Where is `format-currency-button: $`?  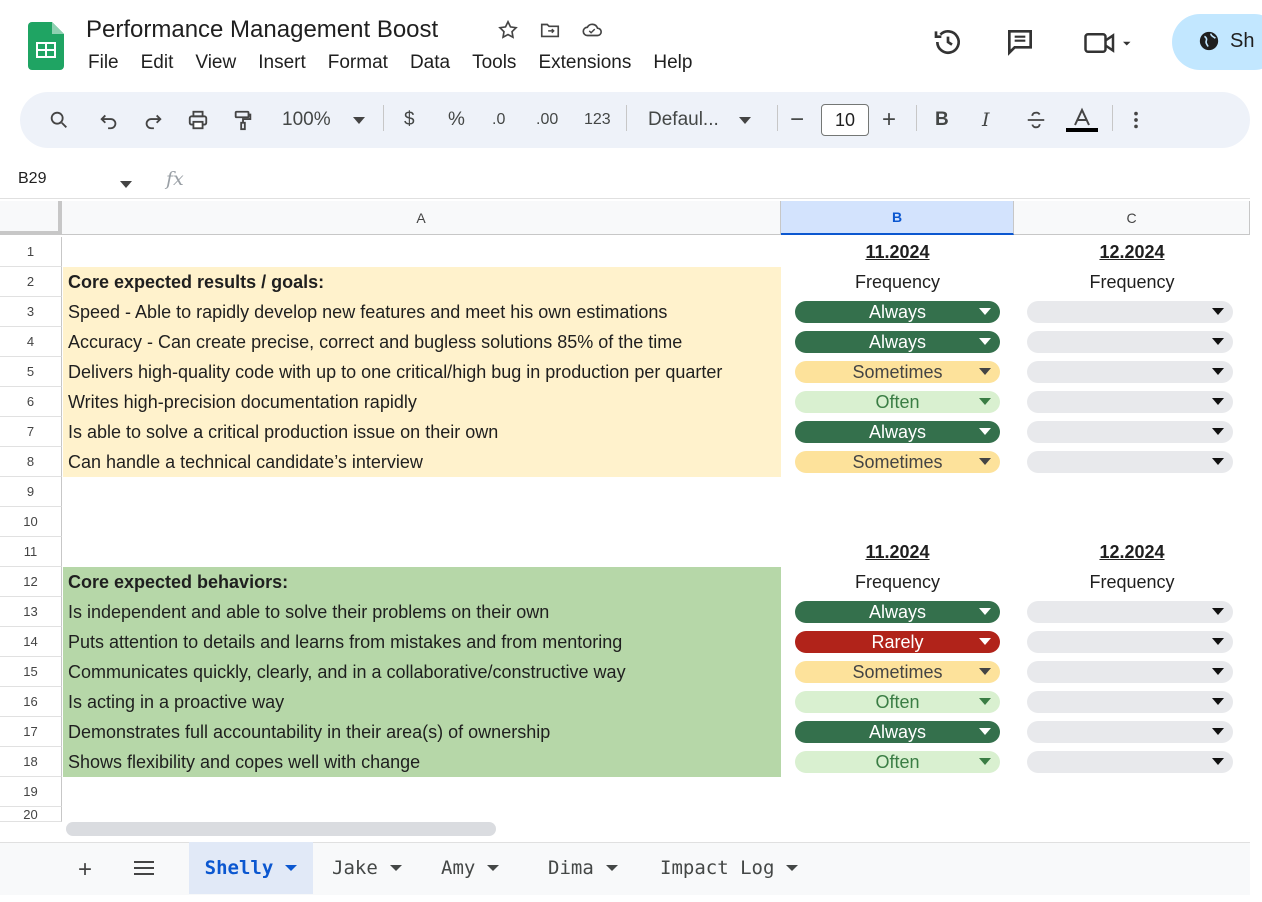 format-currency-button: $ is located at coordinates (409, 120).